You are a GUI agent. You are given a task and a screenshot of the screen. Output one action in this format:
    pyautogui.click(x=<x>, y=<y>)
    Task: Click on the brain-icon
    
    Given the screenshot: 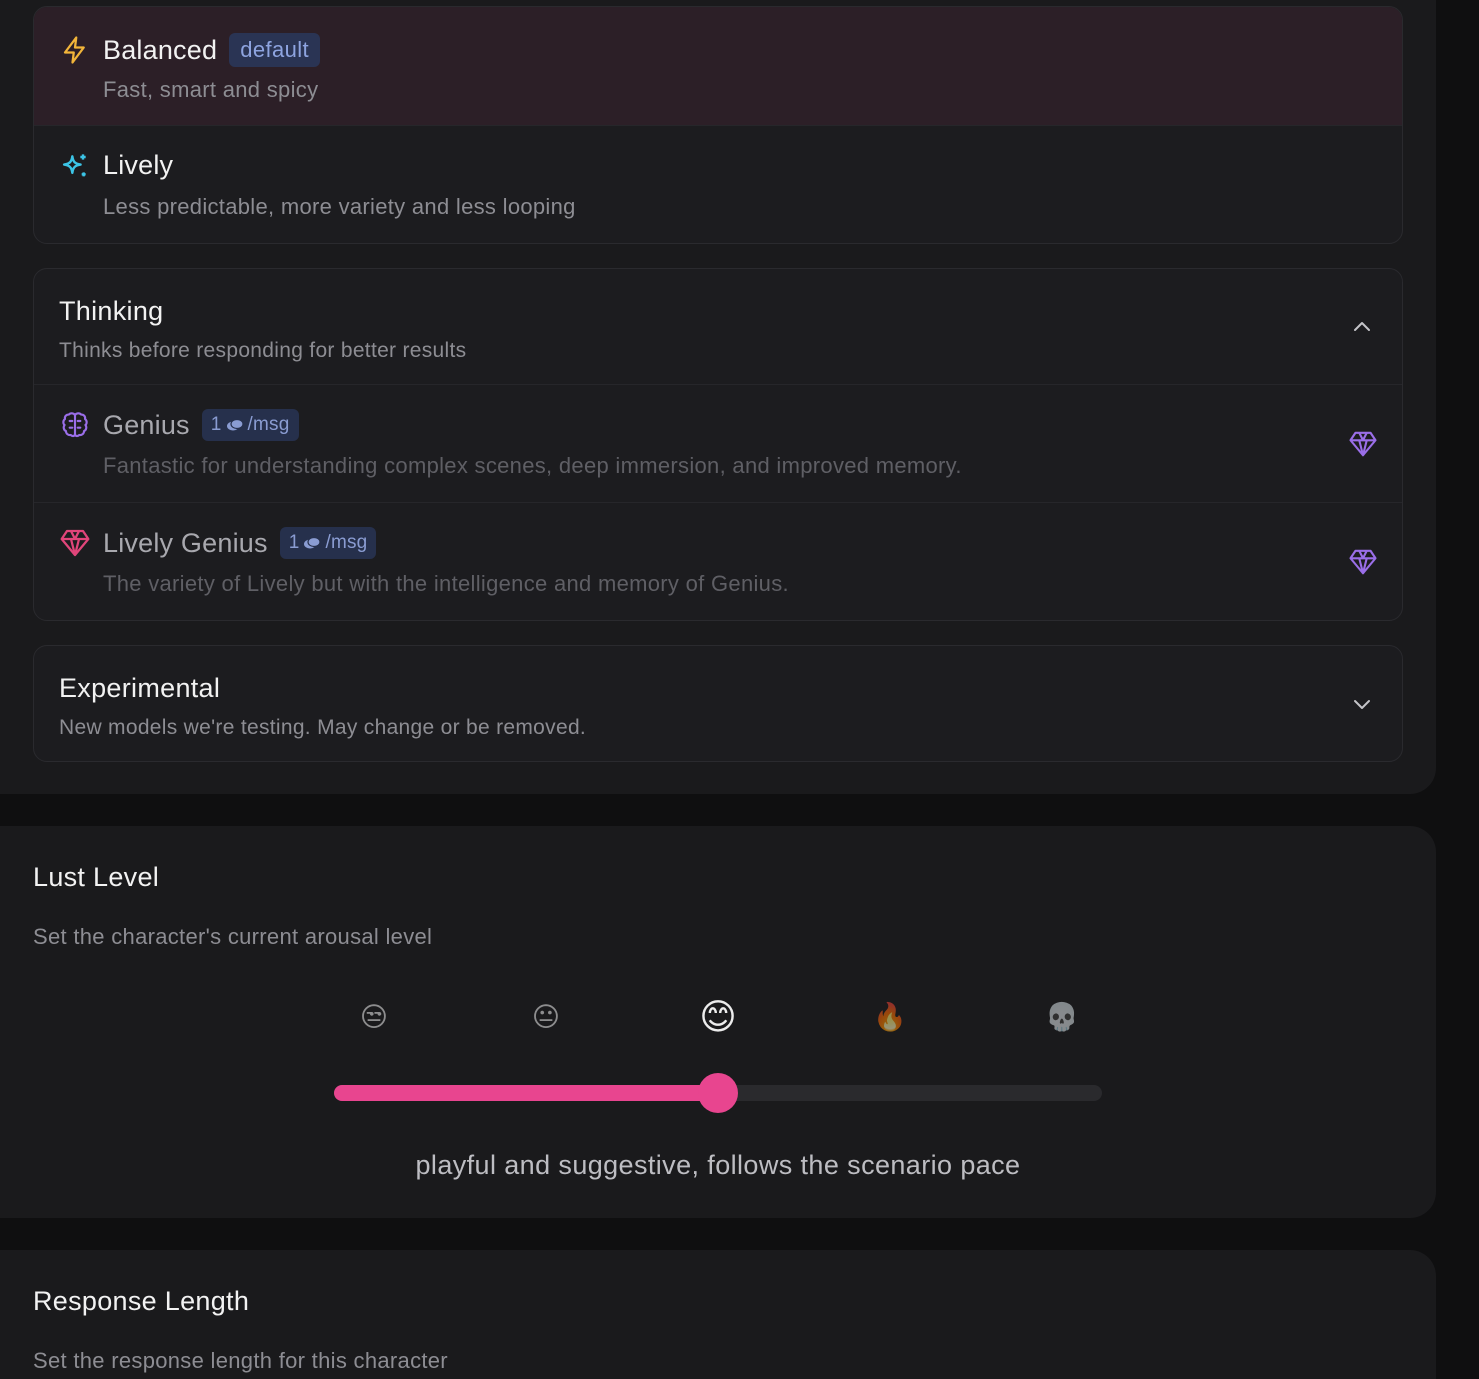 What is the action you would take?
    pyautogui.click(x=75, y=425)
    